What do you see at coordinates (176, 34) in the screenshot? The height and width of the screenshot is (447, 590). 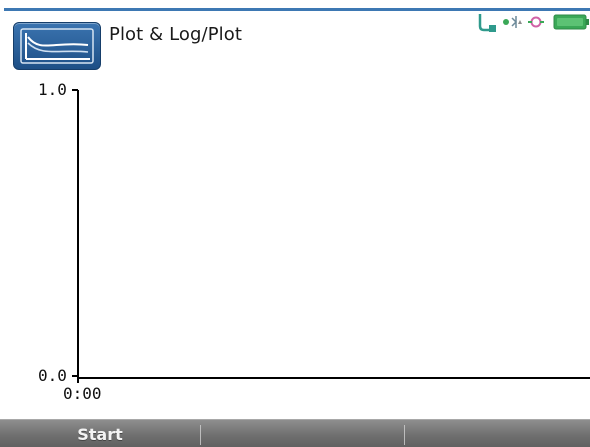 I see `app-title: Plot & Log/Plot` at bounding box center [176, 34].